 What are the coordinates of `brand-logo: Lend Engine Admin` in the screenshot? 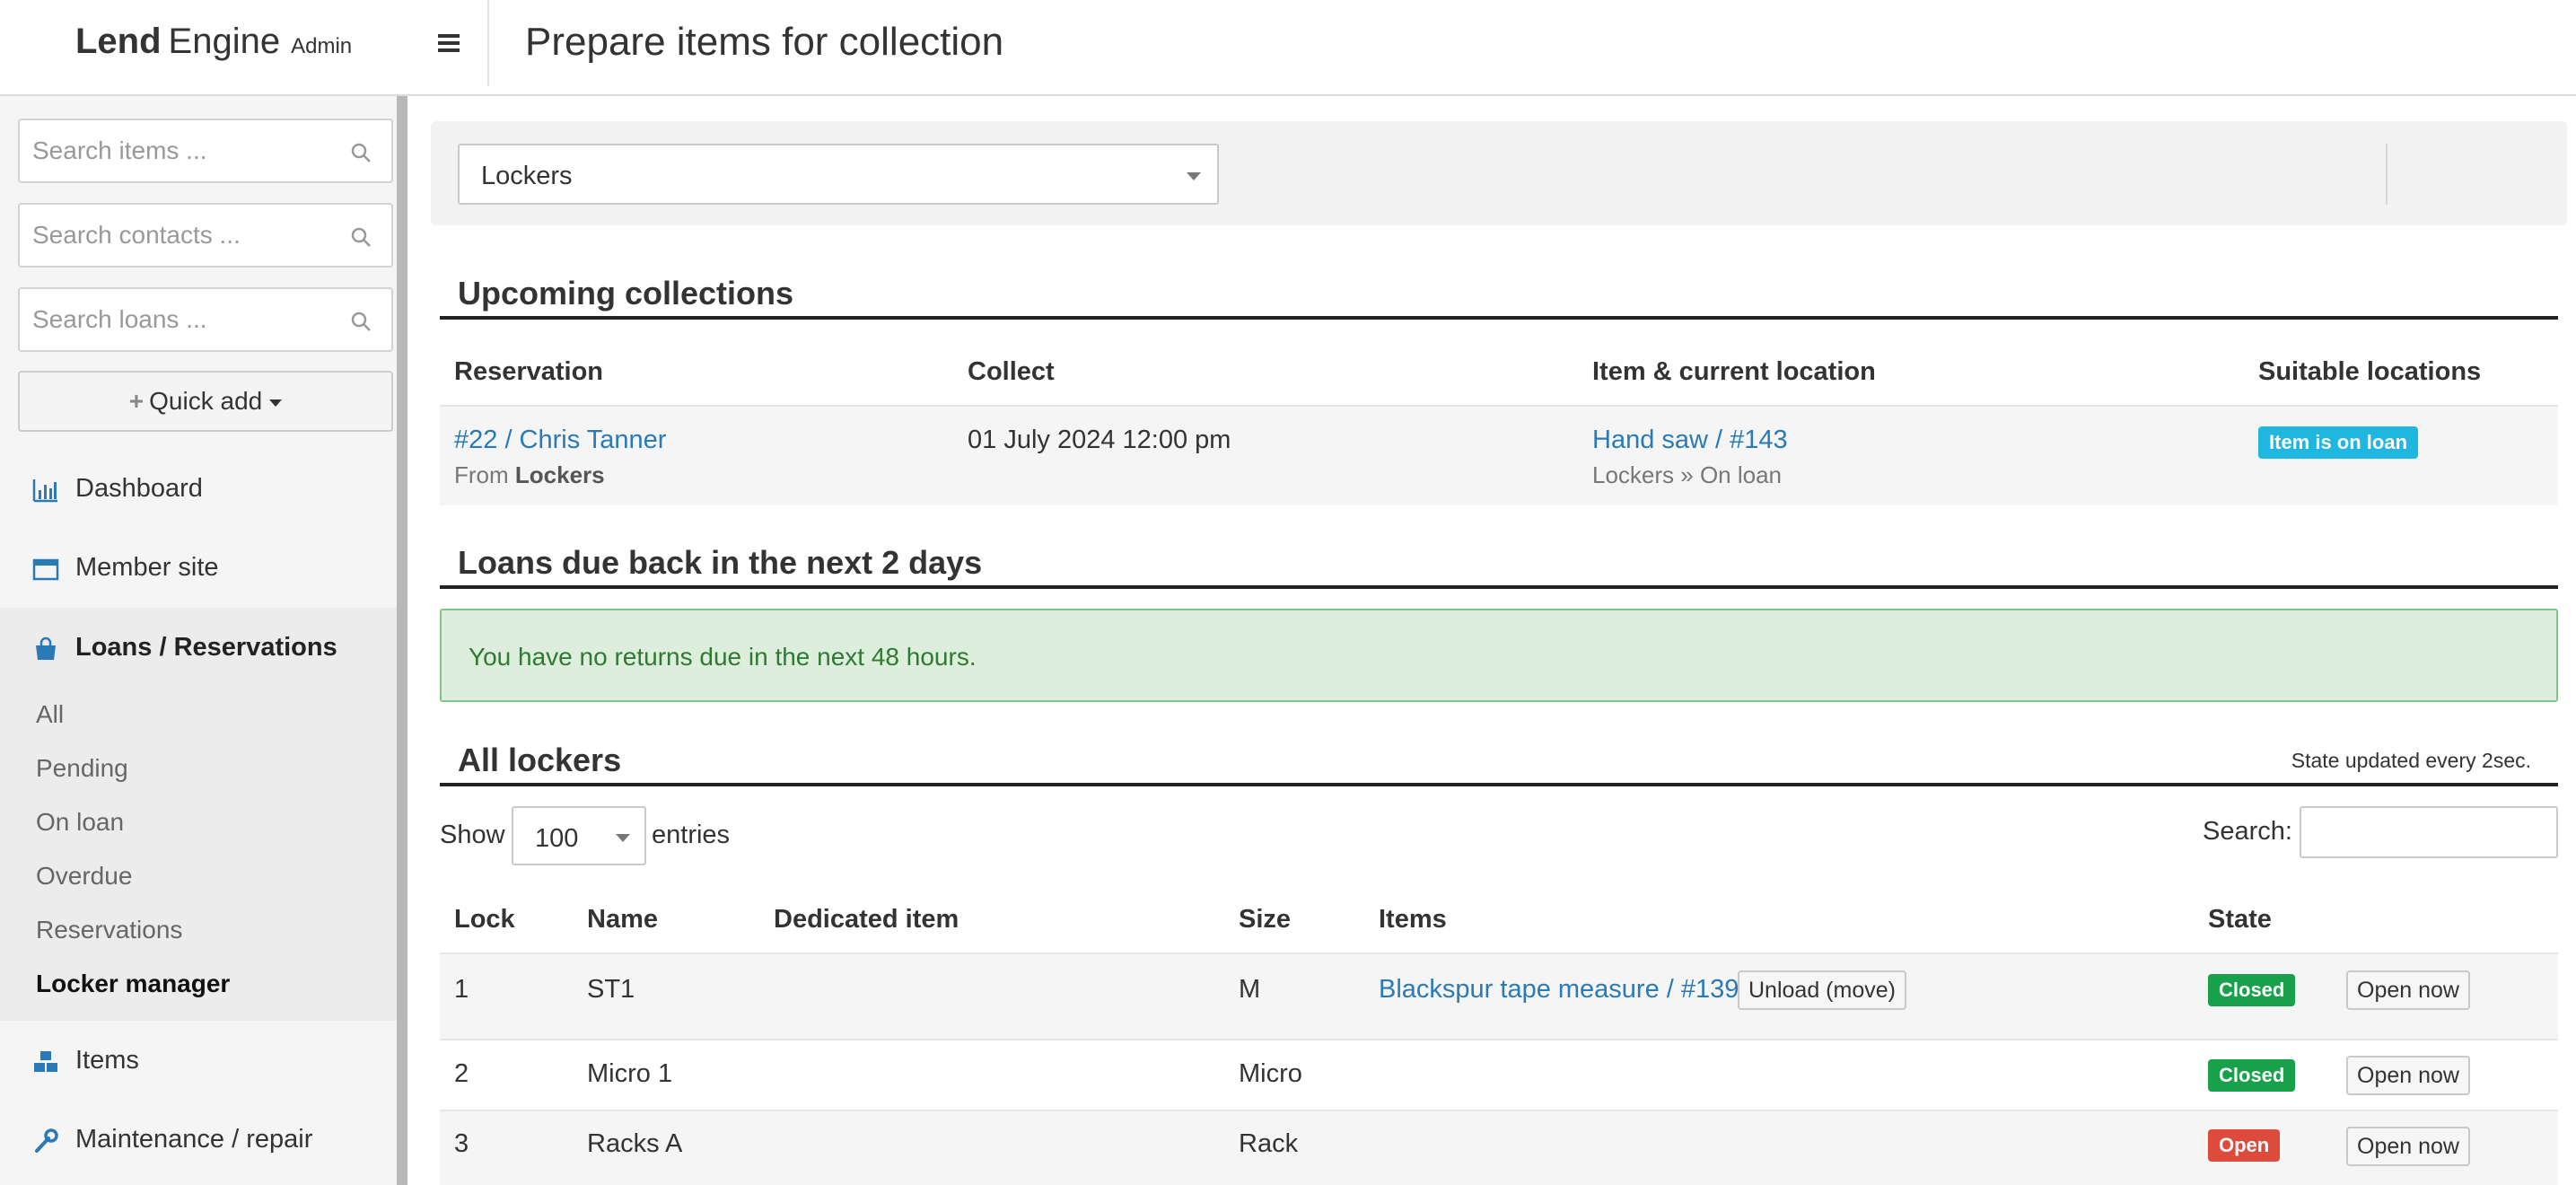 It's located at (213, 42).